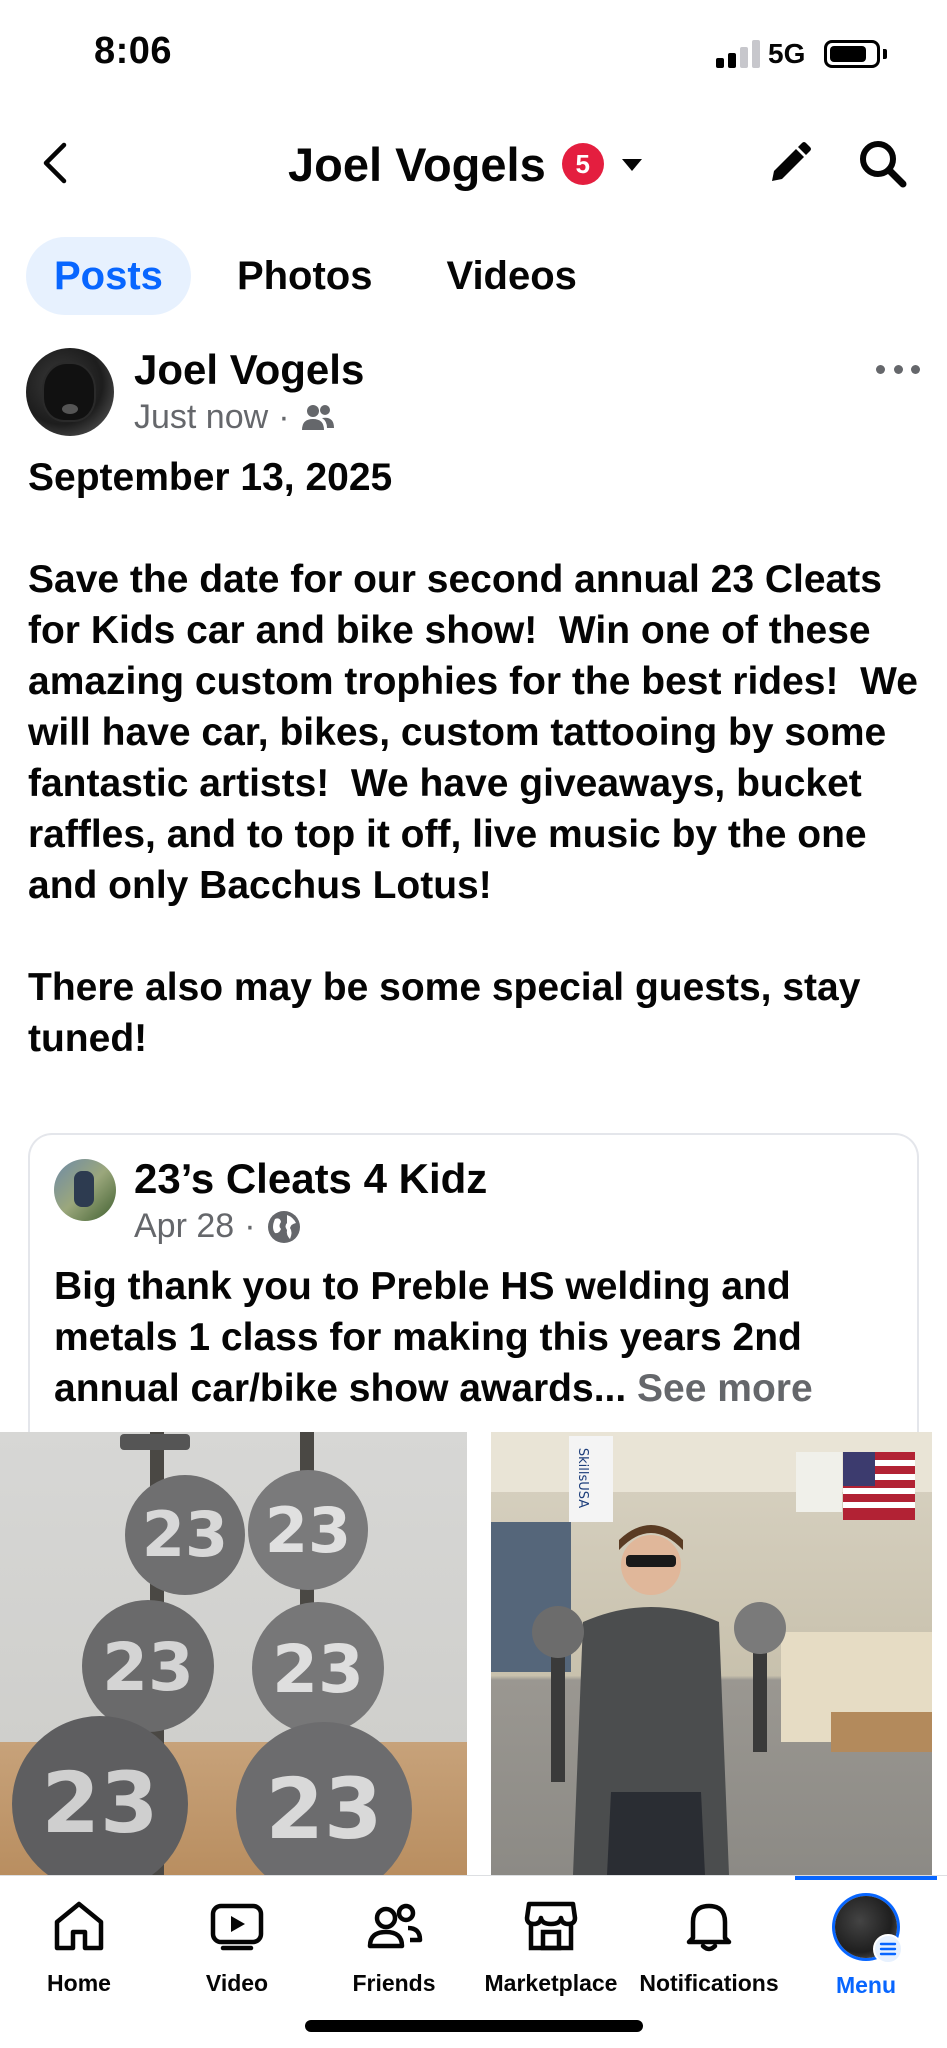  Describe the element at coordinates (898, 369) in the screenshot. I see `more-options-button` at that location.